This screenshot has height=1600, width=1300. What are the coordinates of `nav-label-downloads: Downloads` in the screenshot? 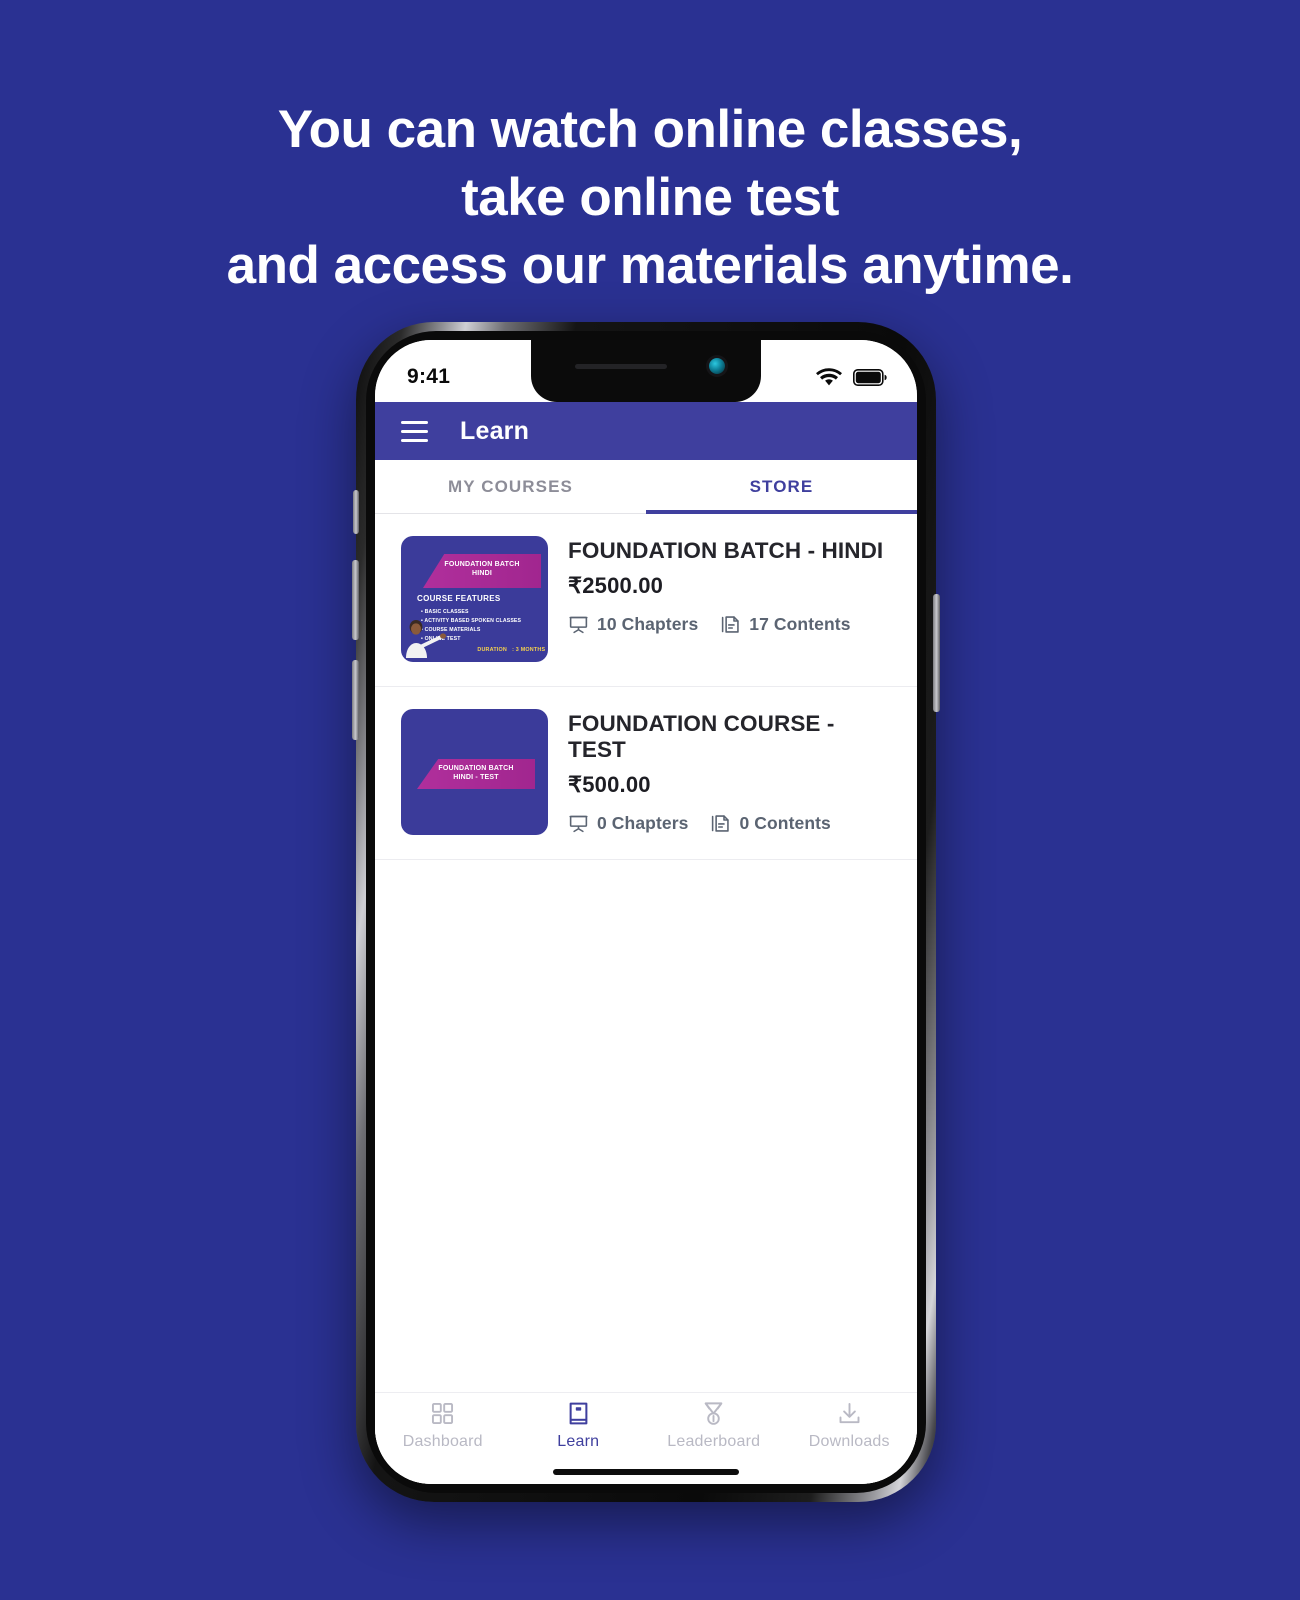 It's located at (849, 1441).